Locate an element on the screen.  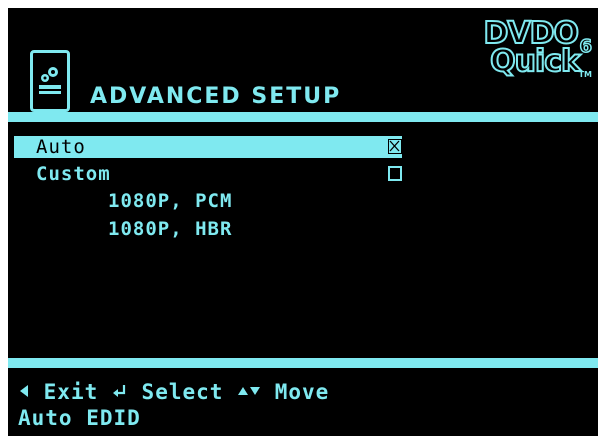
custom-option-1080p-hbr: 1080P, HBR is located at coordinates (170, 229).